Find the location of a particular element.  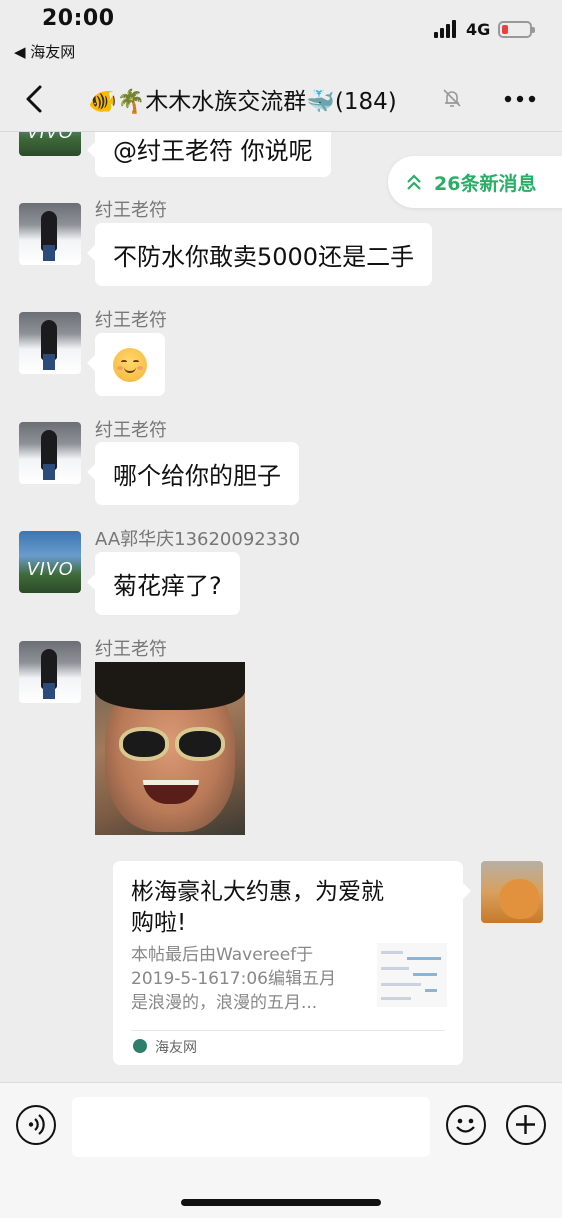

message-text: 菊花痒了? is located at coordinates (167, 586).